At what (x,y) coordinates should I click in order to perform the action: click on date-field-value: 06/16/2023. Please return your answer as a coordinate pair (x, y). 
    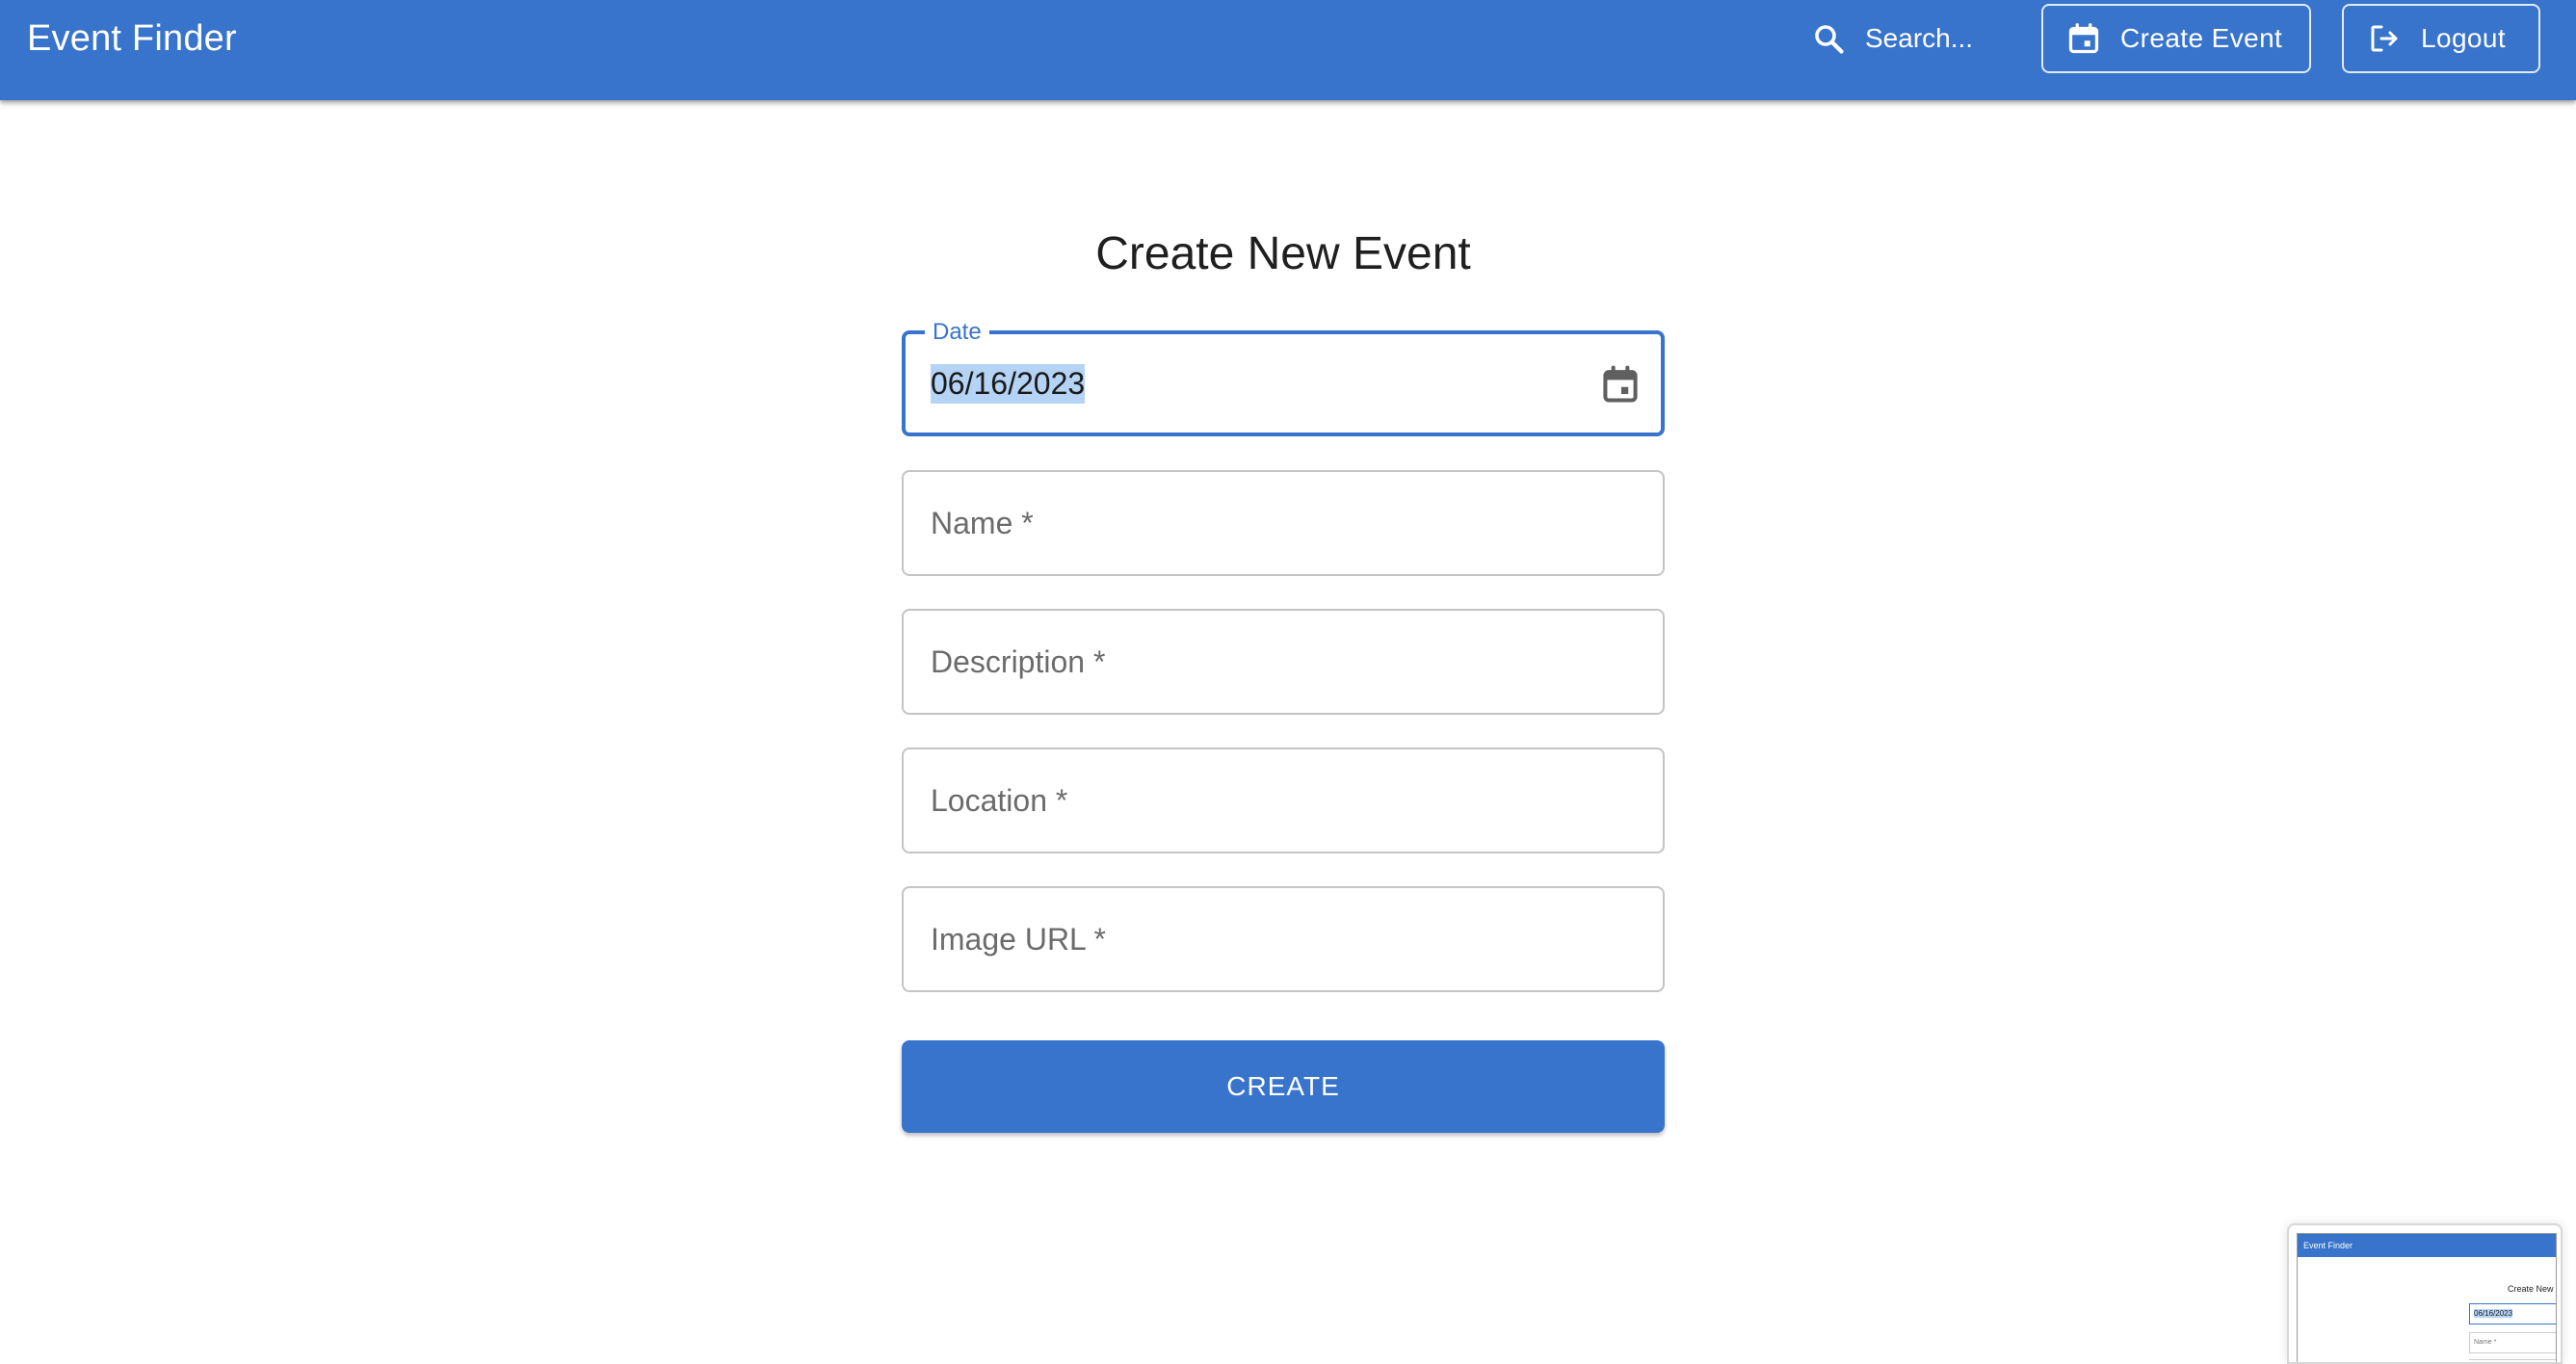
    Looking at the image, I should click on (1008, 383).